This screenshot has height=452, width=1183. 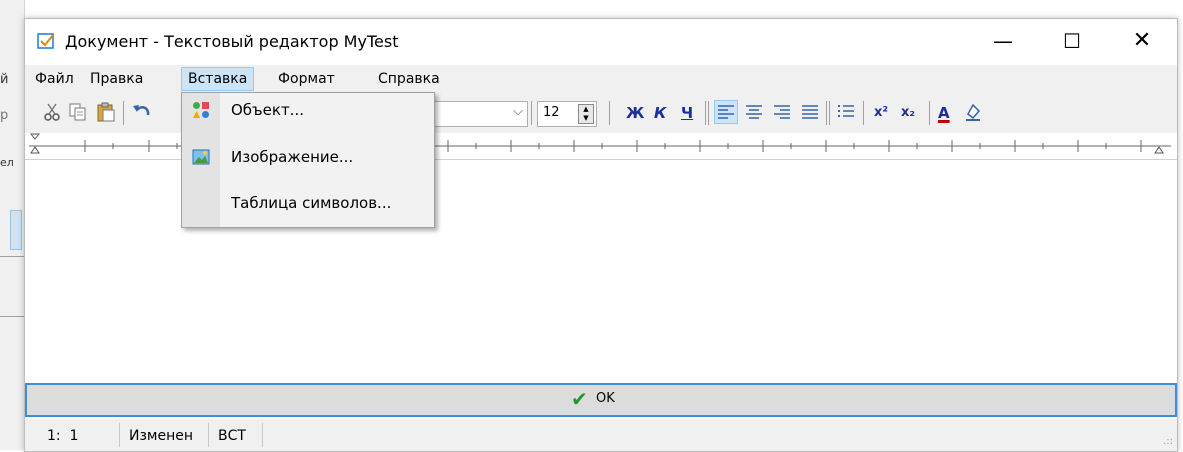 I want to click on menu-bar: Файл Правка Вставка Формат Справка, so click(x=601, y=79).